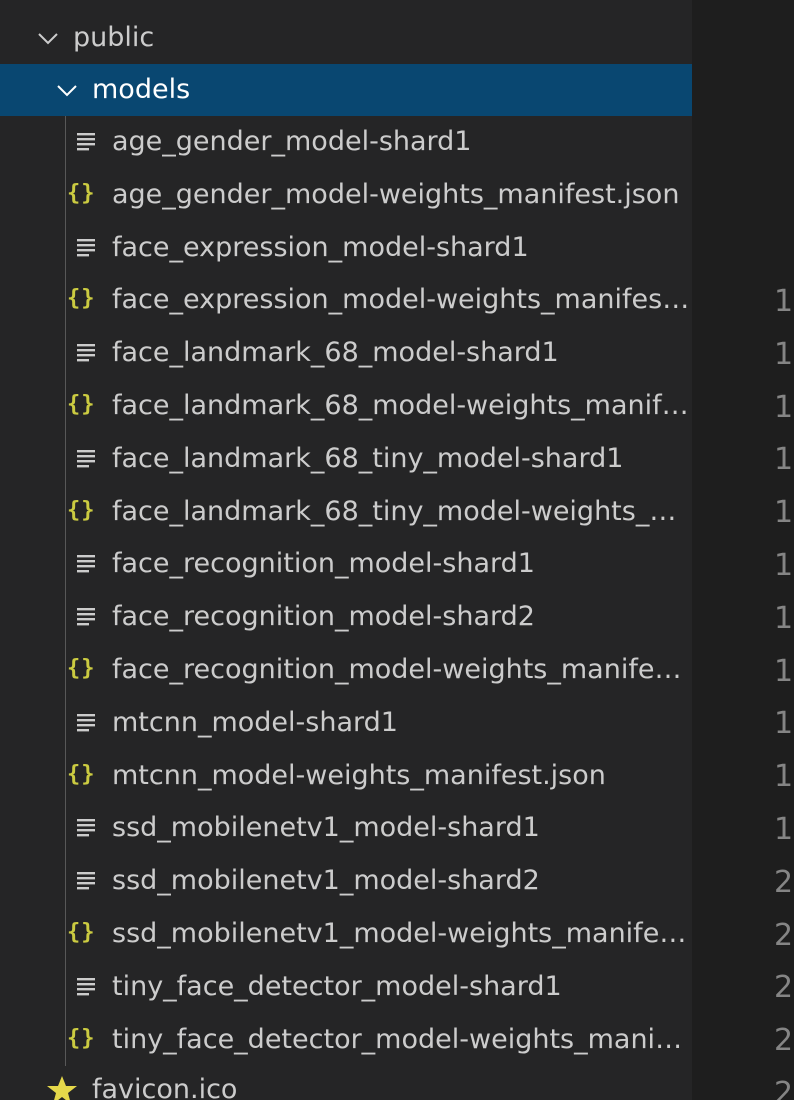  I want to click on tree-file-item: face_landmark_68_tiny_model-shard1, so click(346, 459).